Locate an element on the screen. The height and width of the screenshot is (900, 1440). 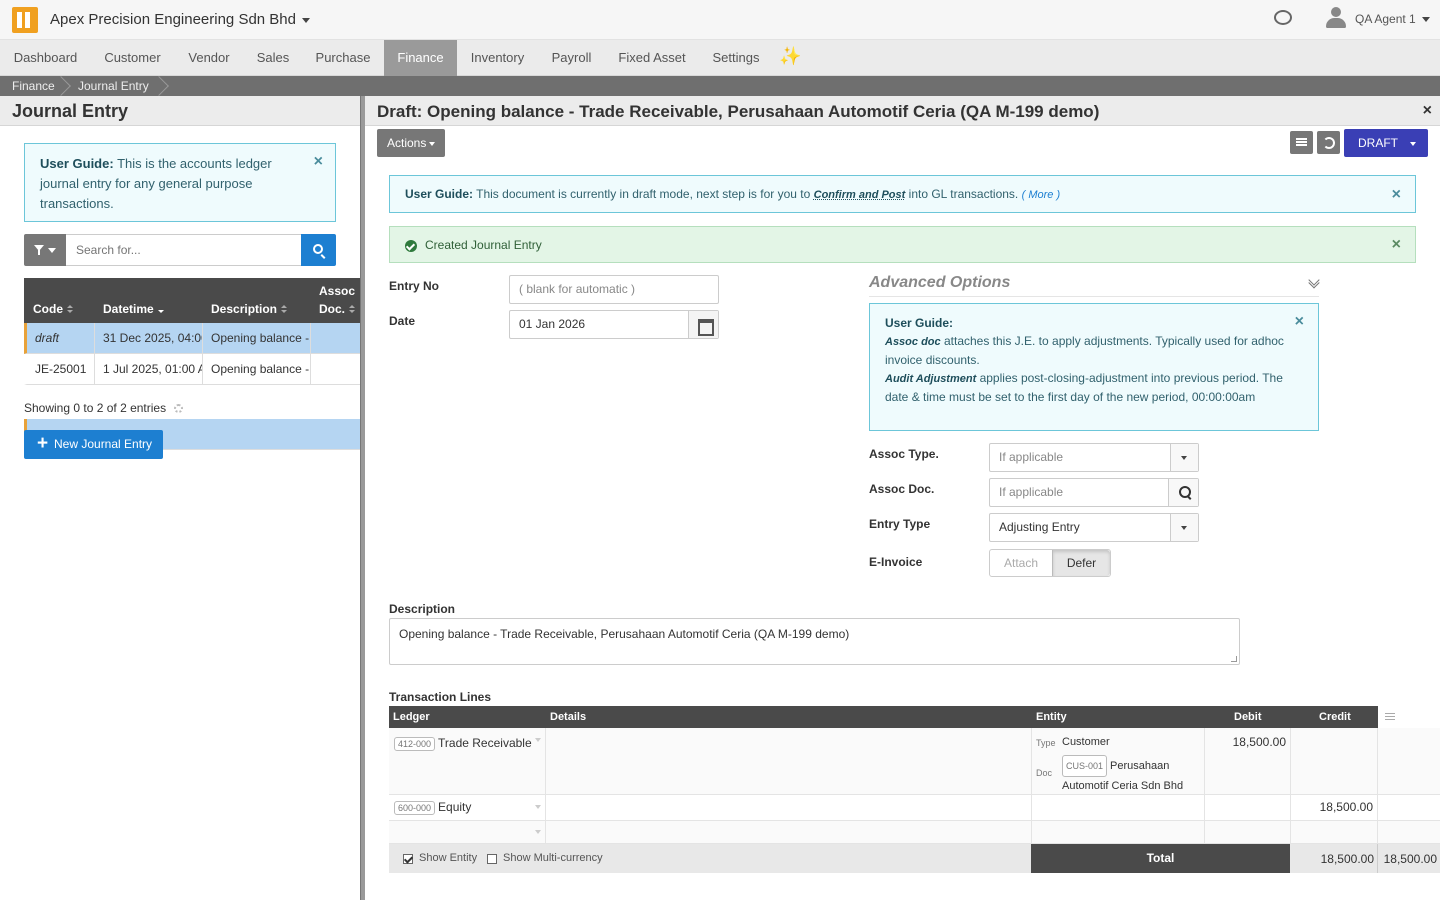
col-entity: Entity is located at coordinates (1051, 717).